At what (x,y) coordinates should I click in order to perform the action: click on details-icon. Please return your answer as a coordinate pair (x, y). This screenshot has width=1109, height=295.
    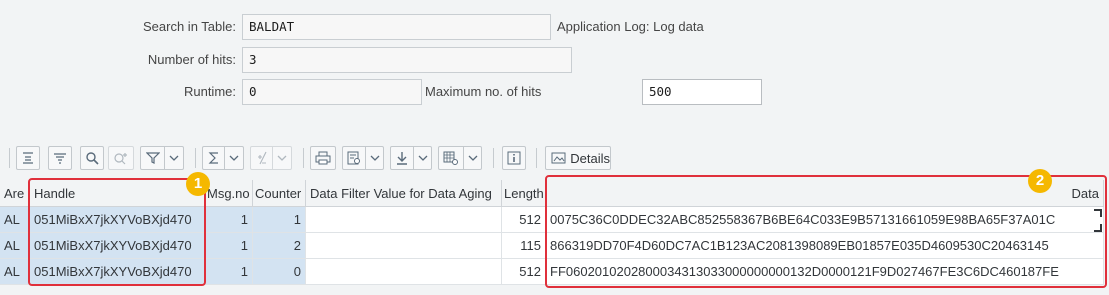
    Looking at the image, I should click on (558, 158).